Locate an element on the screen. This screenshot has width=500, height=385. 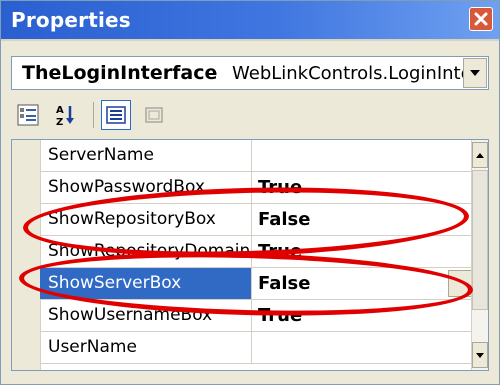
value-dropdown-button is located at coordinates (460, 283).